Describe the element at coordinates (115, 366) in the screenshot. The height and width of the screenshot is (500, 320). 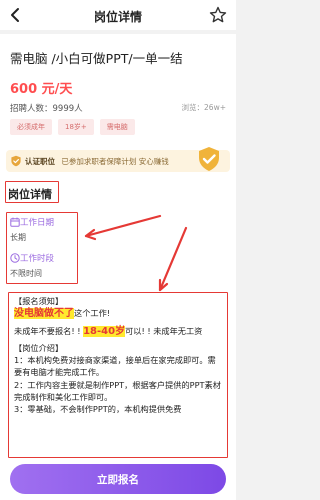
I see `intro-line-1: 1：本机构免费对接商家渠道，接单后在家完成即可。需要有电脑才能完成工作。` at that location.